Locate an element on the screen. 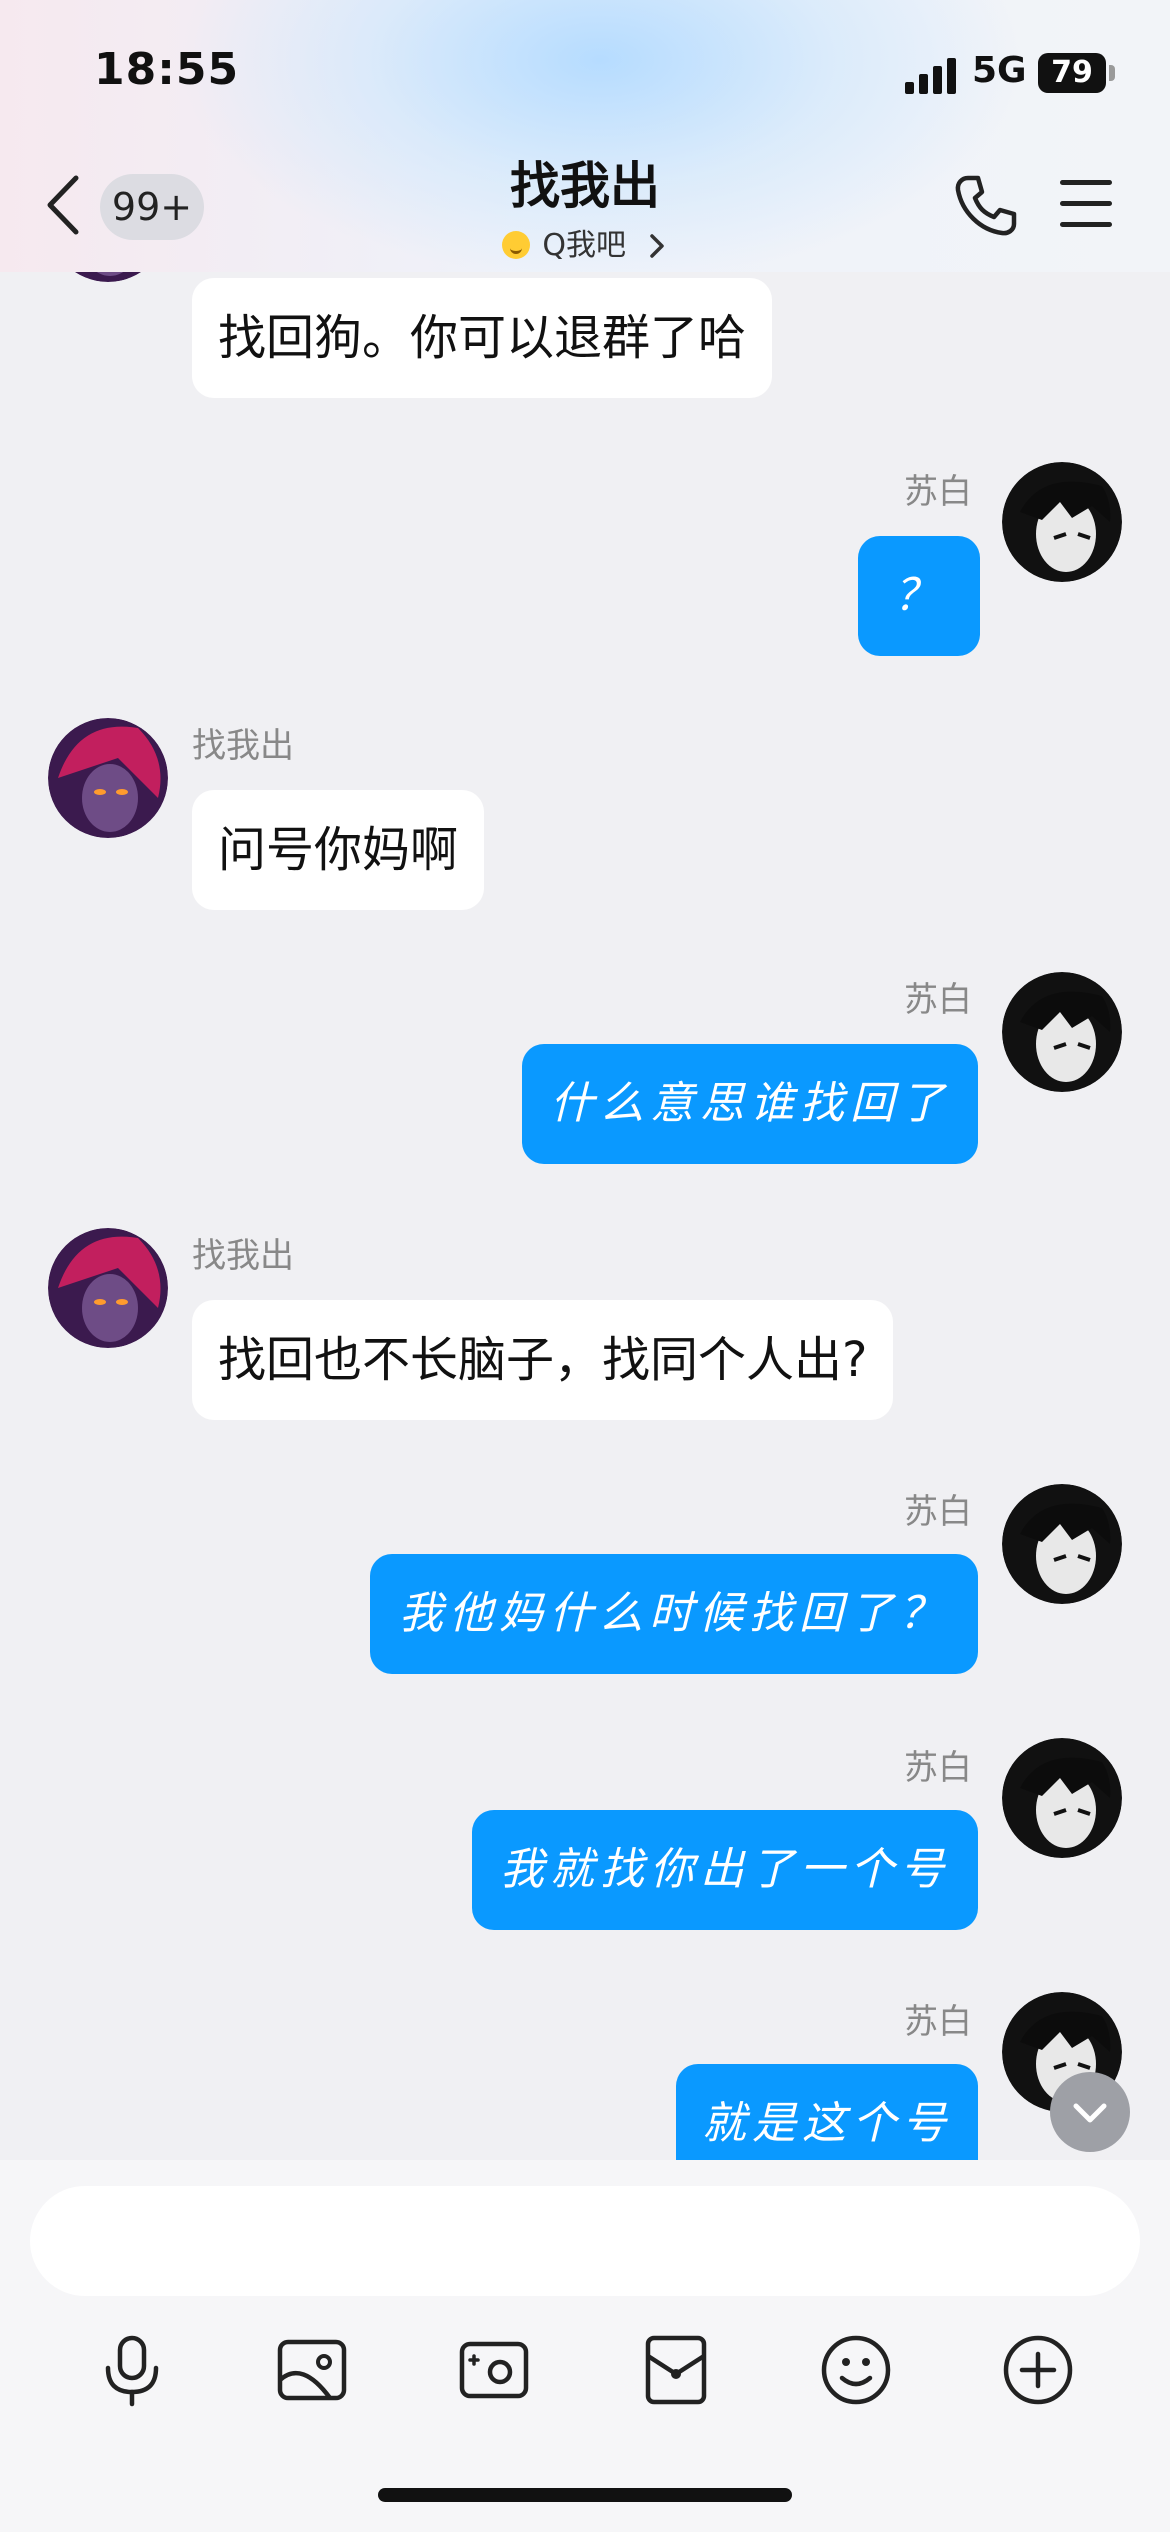  chat-header: 18:55 5G 79 99+ 找我出 Q我吧 is located at coordinates (585, 136).